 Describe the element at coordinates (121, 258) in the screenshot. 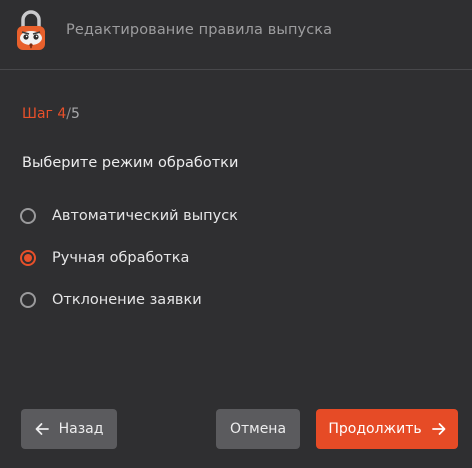

I see `option-label: Ручная обработка` at that location.